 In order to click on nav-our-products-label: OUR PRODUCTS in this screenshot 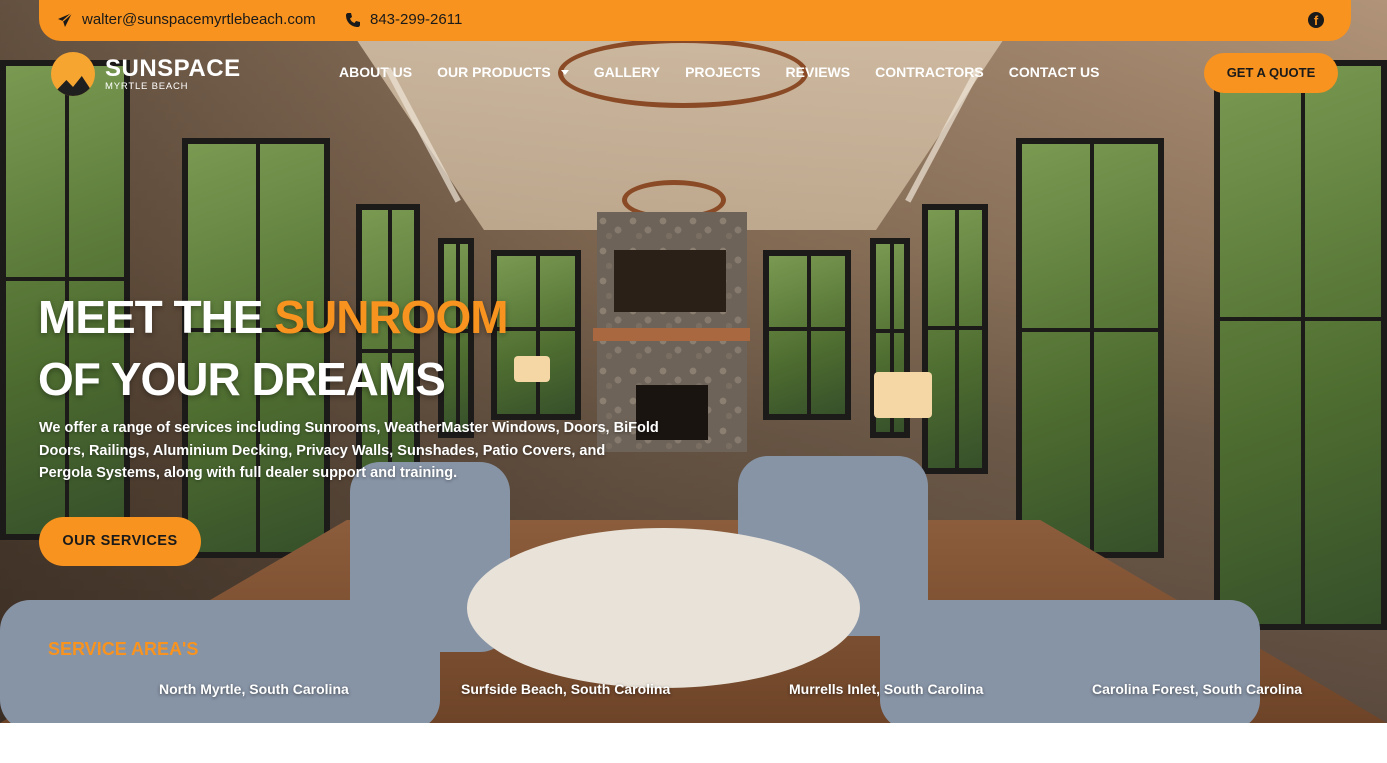, I will do `click(494, 72)`.